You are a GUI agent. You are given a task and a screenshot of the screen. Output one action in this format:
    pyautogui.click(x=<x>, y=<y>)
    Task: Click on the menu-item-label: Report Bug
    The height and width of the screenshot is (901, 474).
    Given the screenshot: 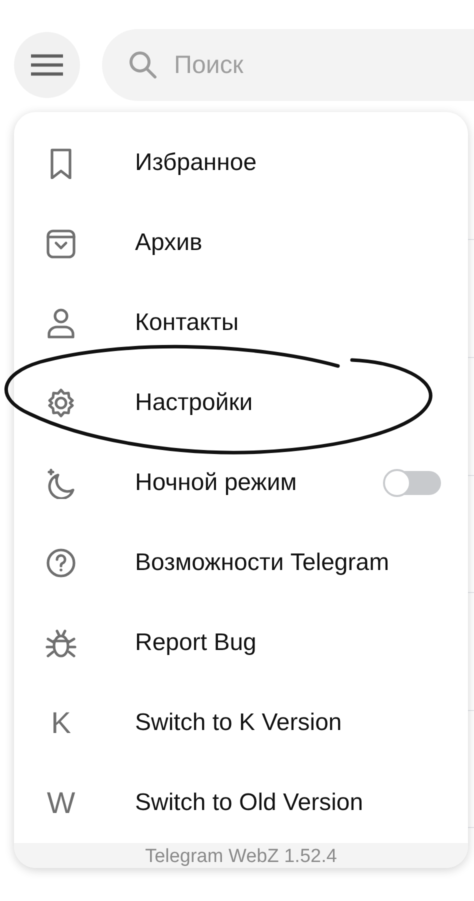 What is the action you would take?
    pyautogui.click(x=195, y=643)
    